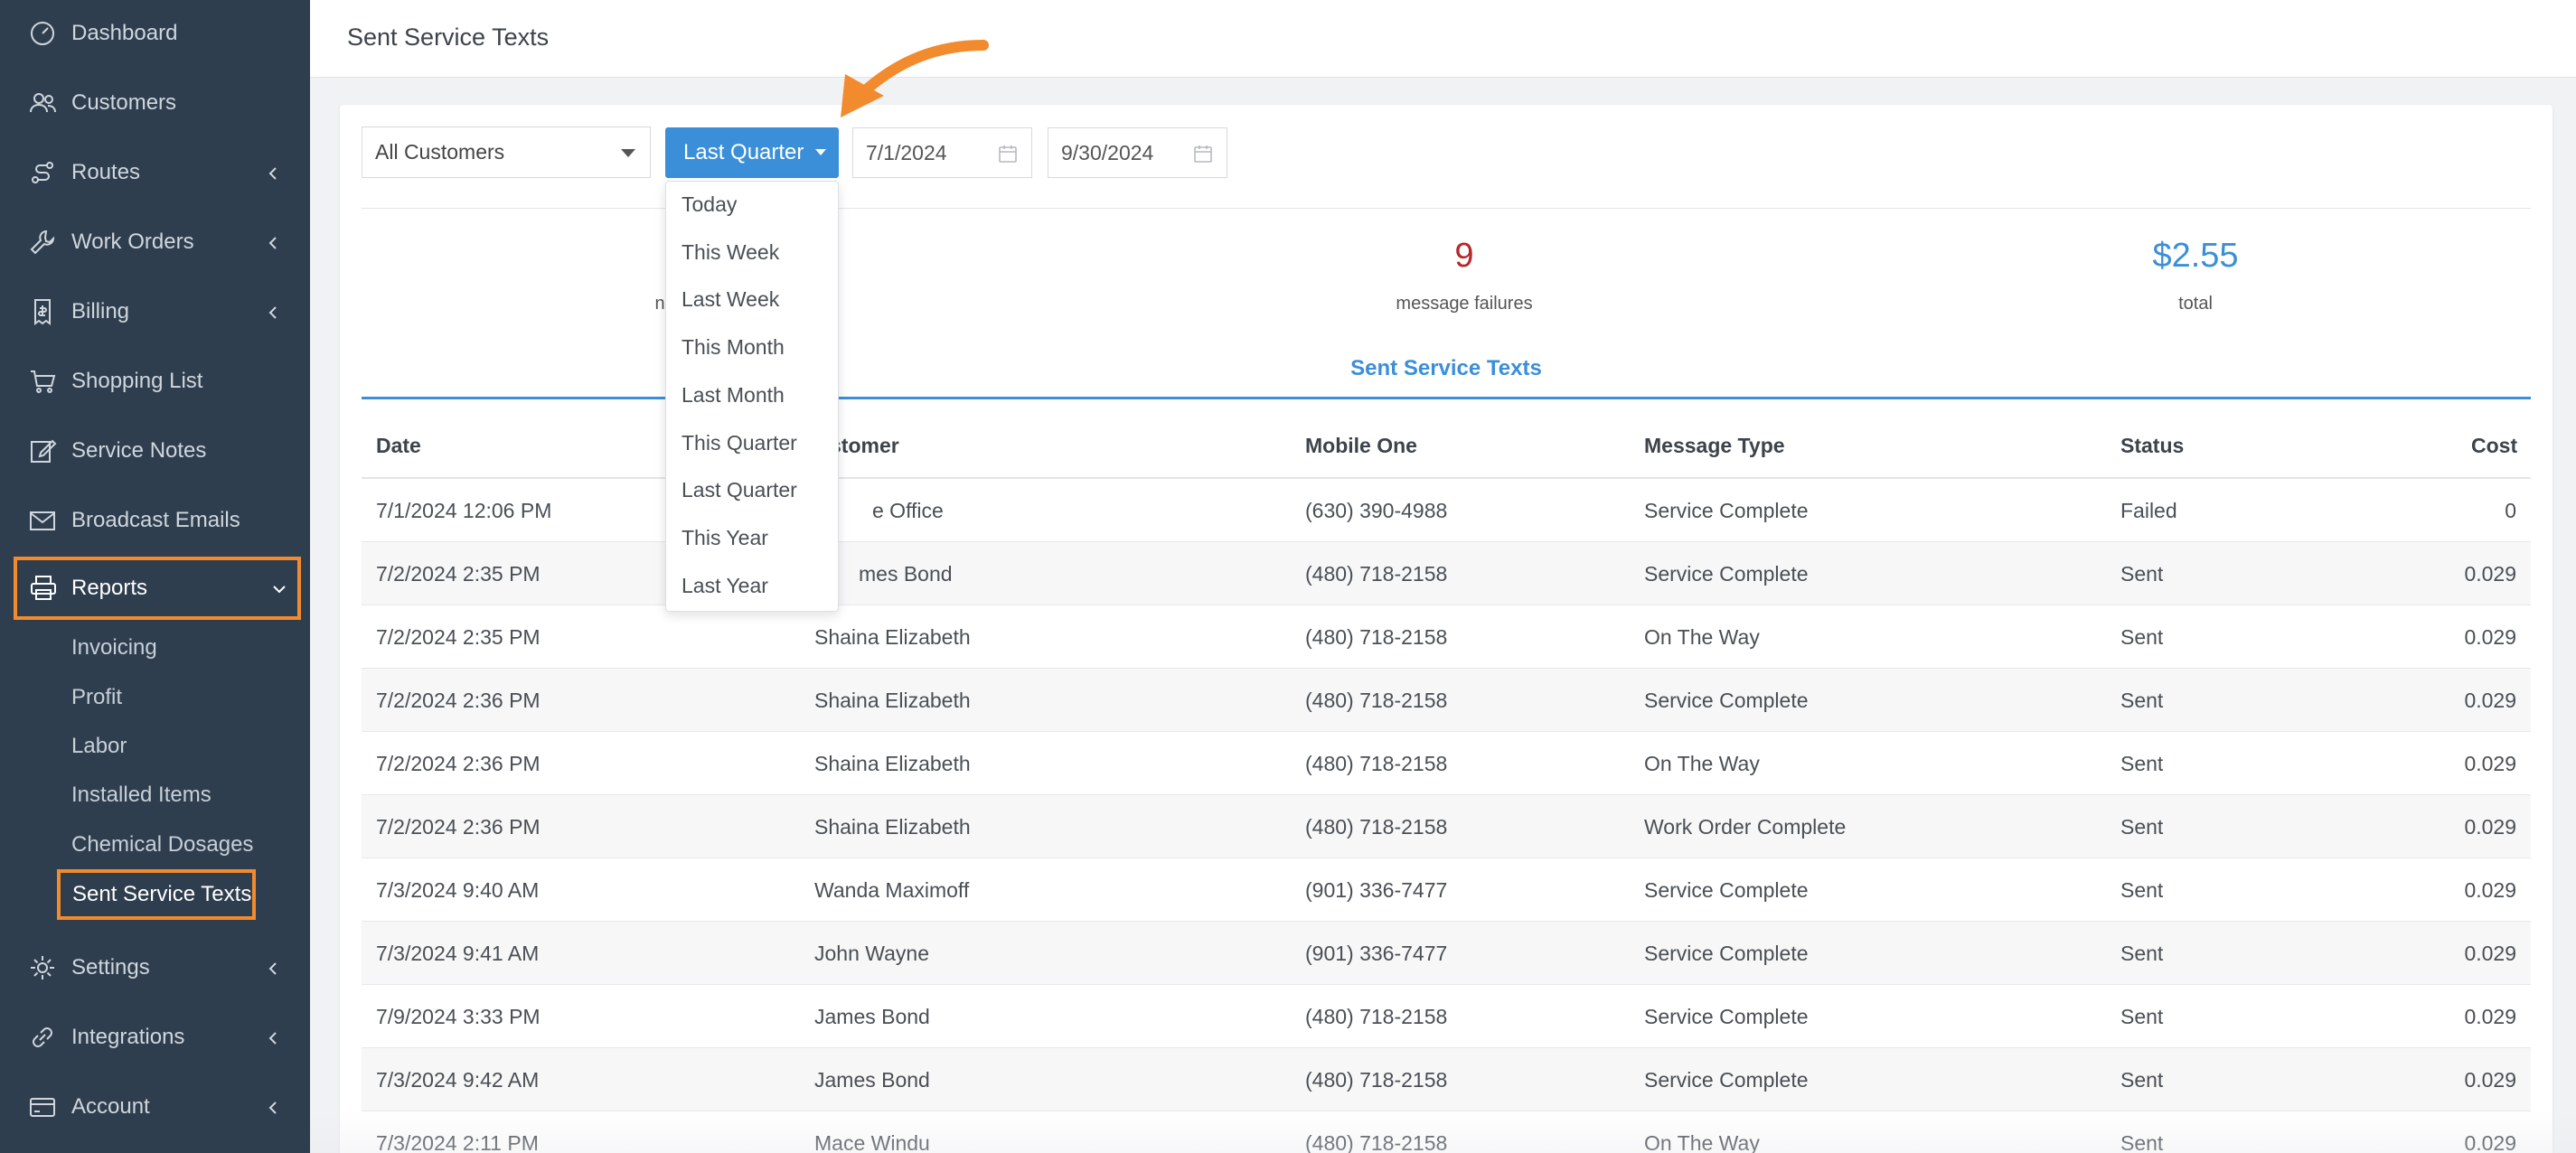  I want to click on cell-type: Work Order Complete, so click(1746, 827).